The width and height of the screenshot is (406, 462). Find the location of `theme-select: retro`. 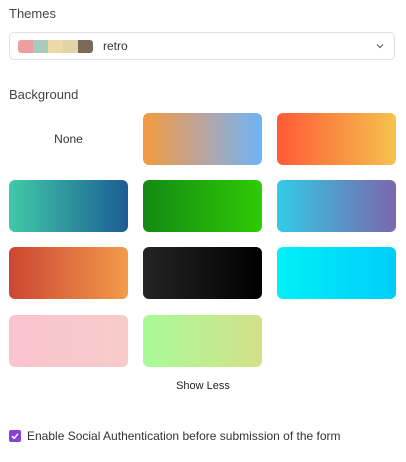

theme-select: retro is located at coordinates (202, 46).